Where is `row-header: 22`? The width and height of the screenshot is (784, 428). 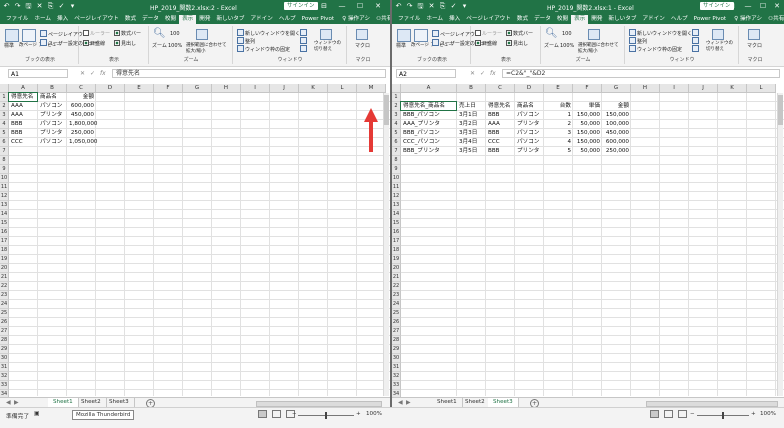 row-header: 22 is located at coordinates (4, 286).